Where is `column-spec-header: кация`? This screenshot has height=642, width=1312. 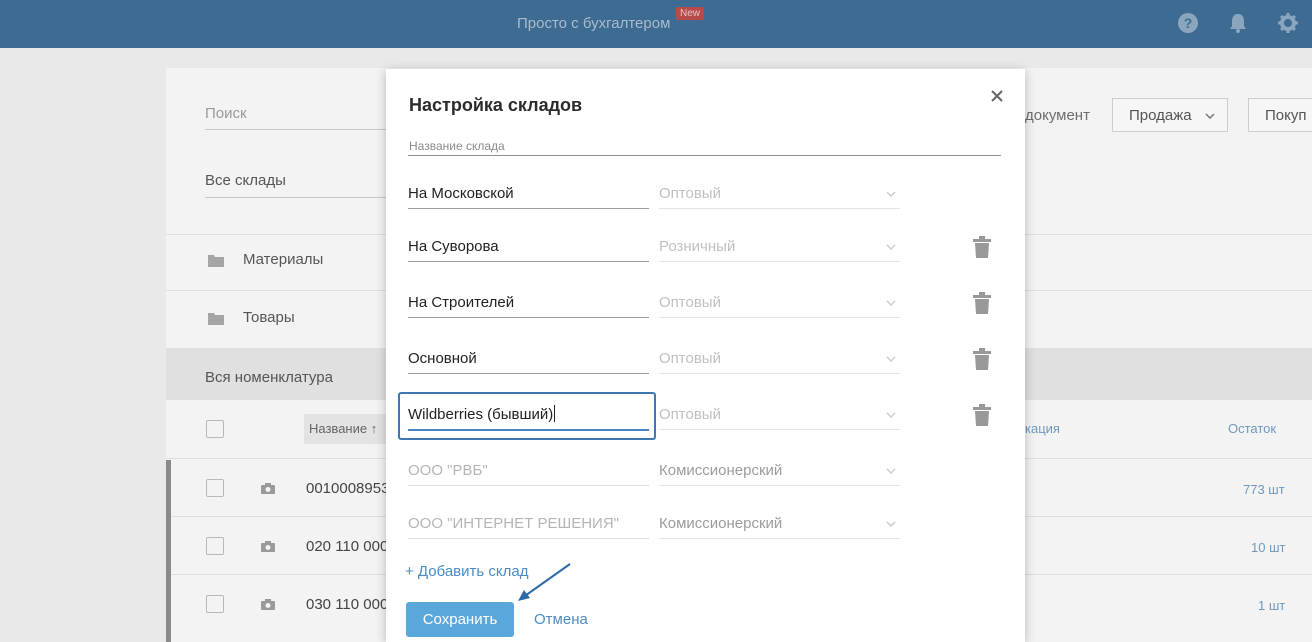 column-spec-header: кация is located at coordinates (1042, 428).